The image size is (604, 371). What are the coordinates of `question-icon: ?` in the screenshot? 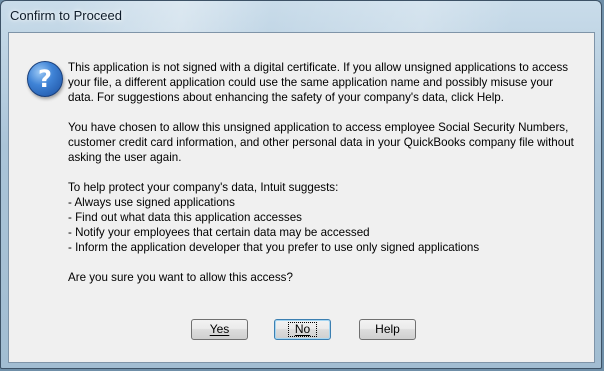 It's located at (45, 79).